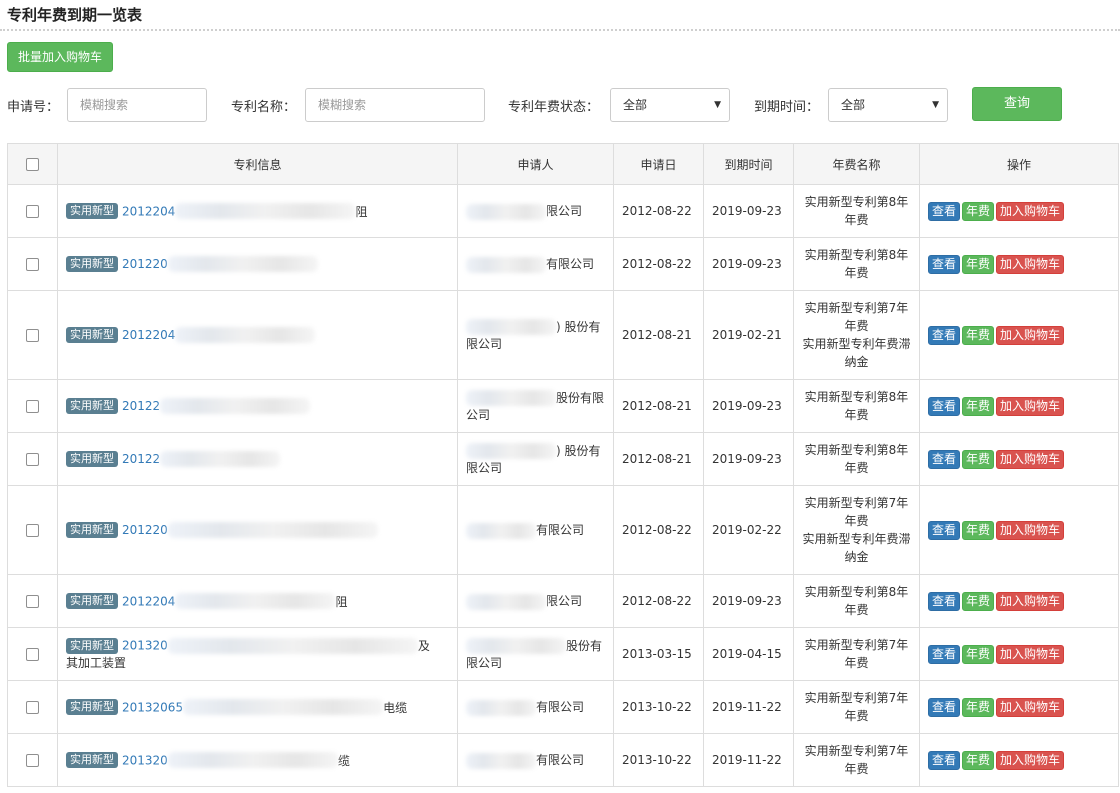  I want to click on applicant-cell: 股份有限公司, so click(535, 406).